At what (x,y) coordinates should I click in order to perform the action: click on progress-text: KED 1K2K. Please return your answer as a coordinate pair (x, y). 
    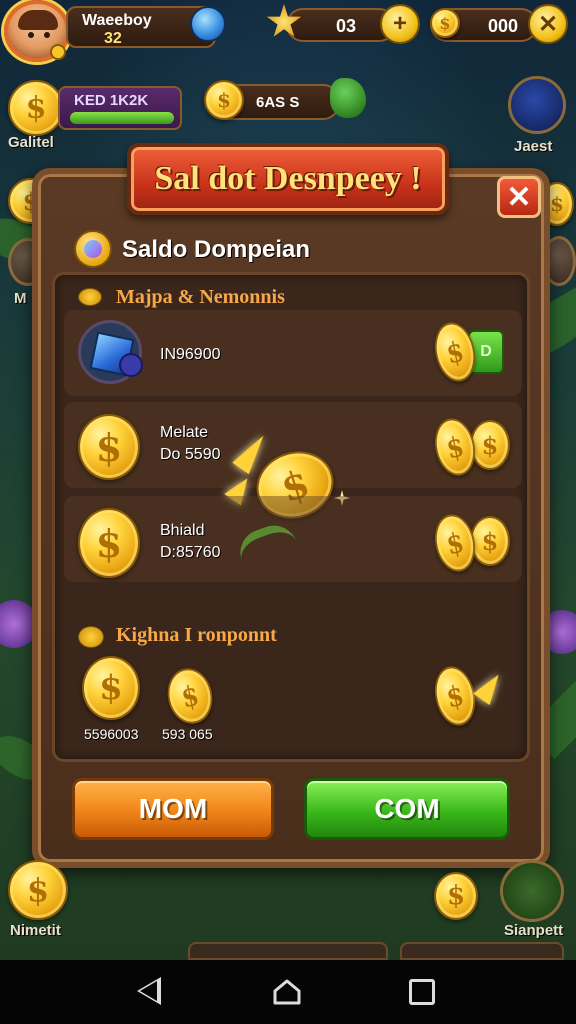
    Looking at the image, I should click on (111, 100).